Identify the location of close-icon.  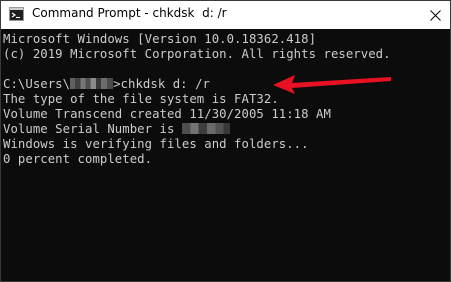
(435, 15).